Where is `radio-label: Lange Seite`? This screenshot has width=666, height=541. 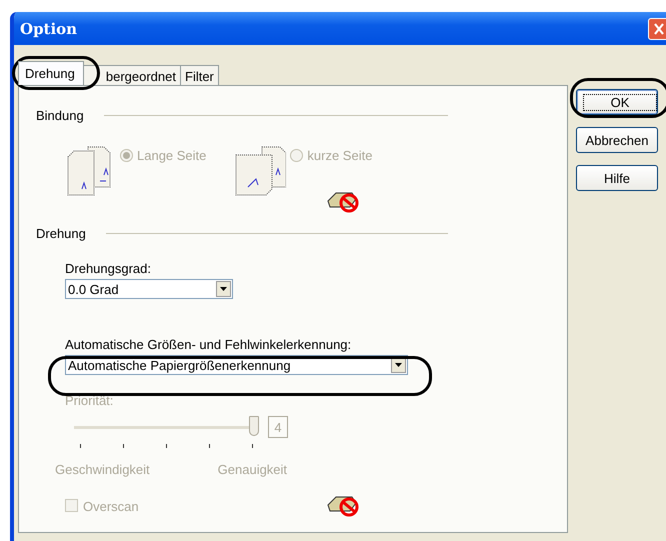 radio-label: Lange Seite is located at coordinates (171, 155).